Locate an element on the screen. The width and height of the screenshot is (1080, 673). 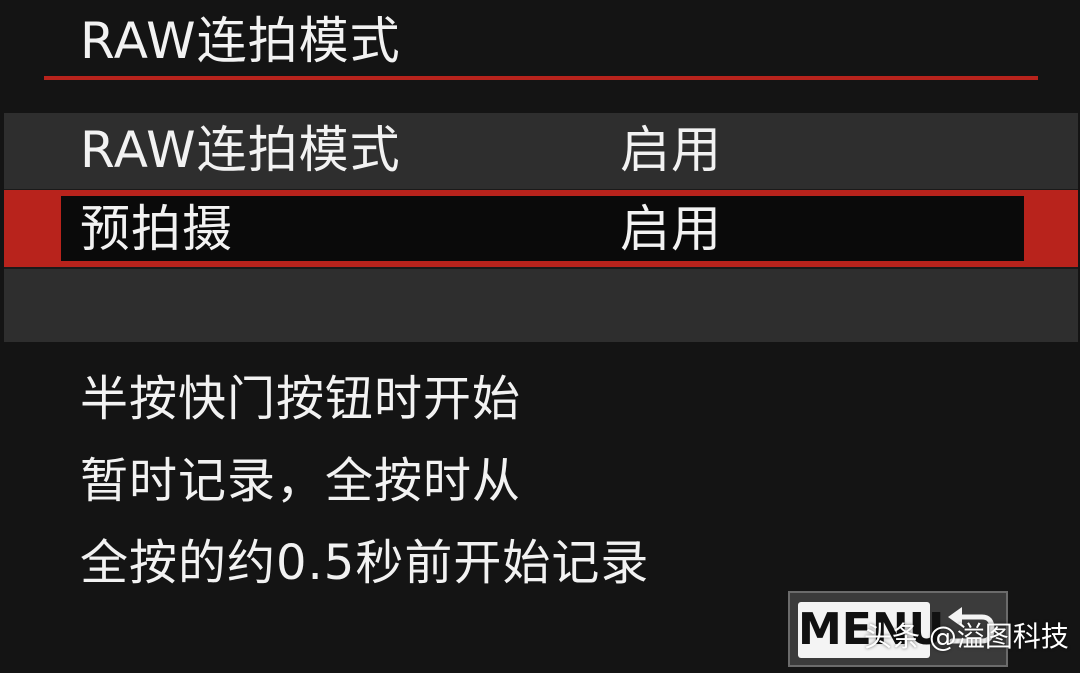
title-divider is located at coordinates (541, 78).